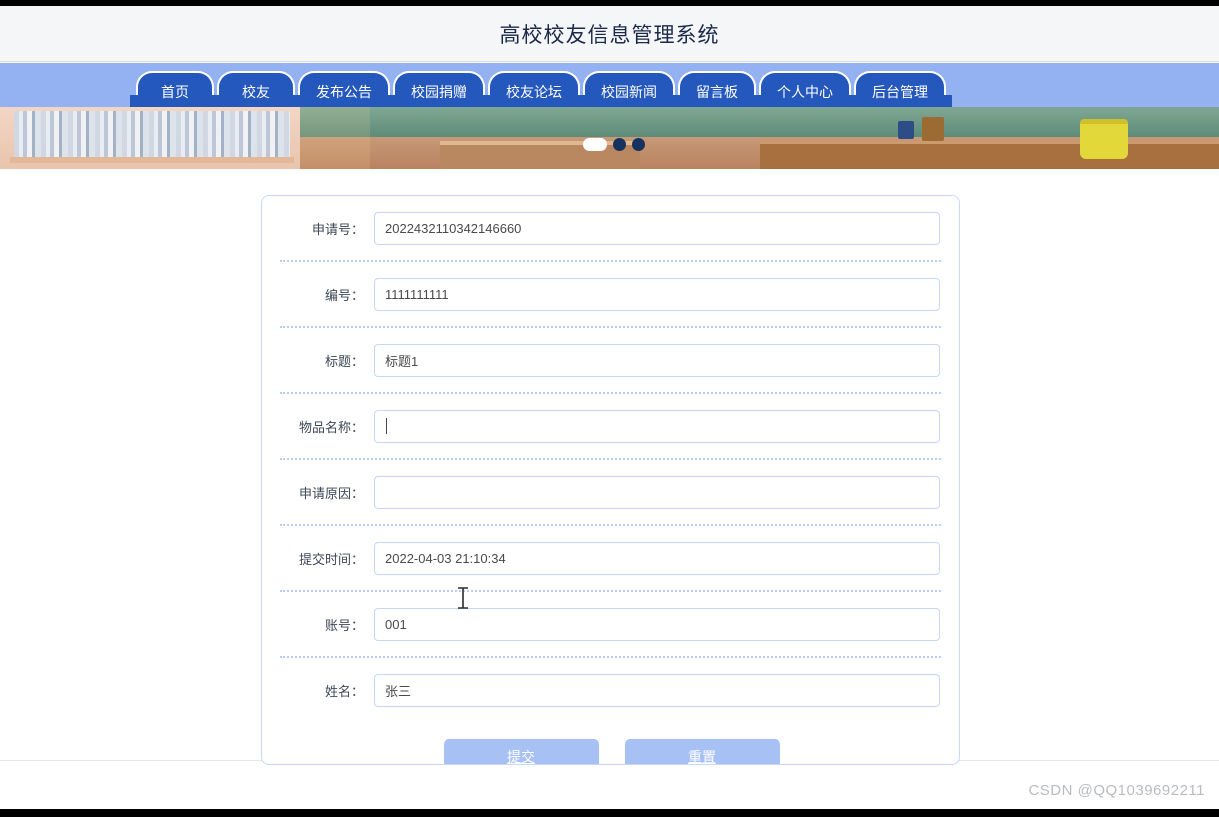 The image size is (1219, 817). I want to click on input-value-user-name: 张三, so click(398, 691).